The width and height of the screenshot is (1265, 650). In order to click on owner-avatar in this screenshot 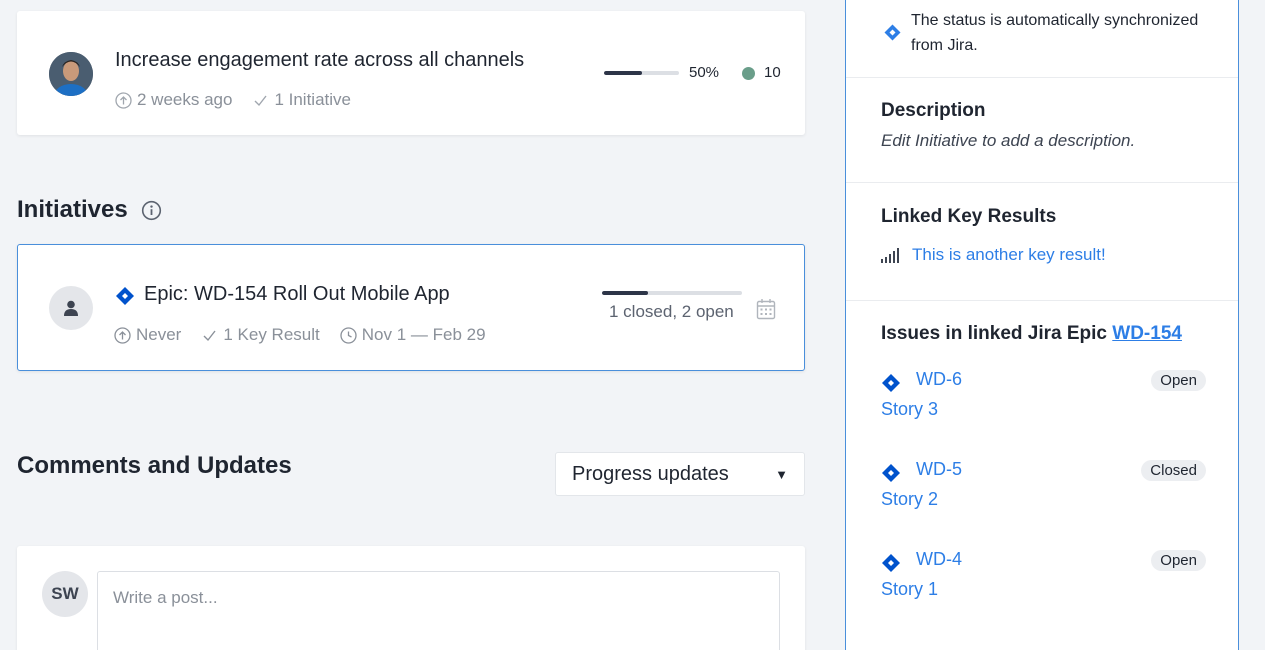, I will do `click(71, 74)`.